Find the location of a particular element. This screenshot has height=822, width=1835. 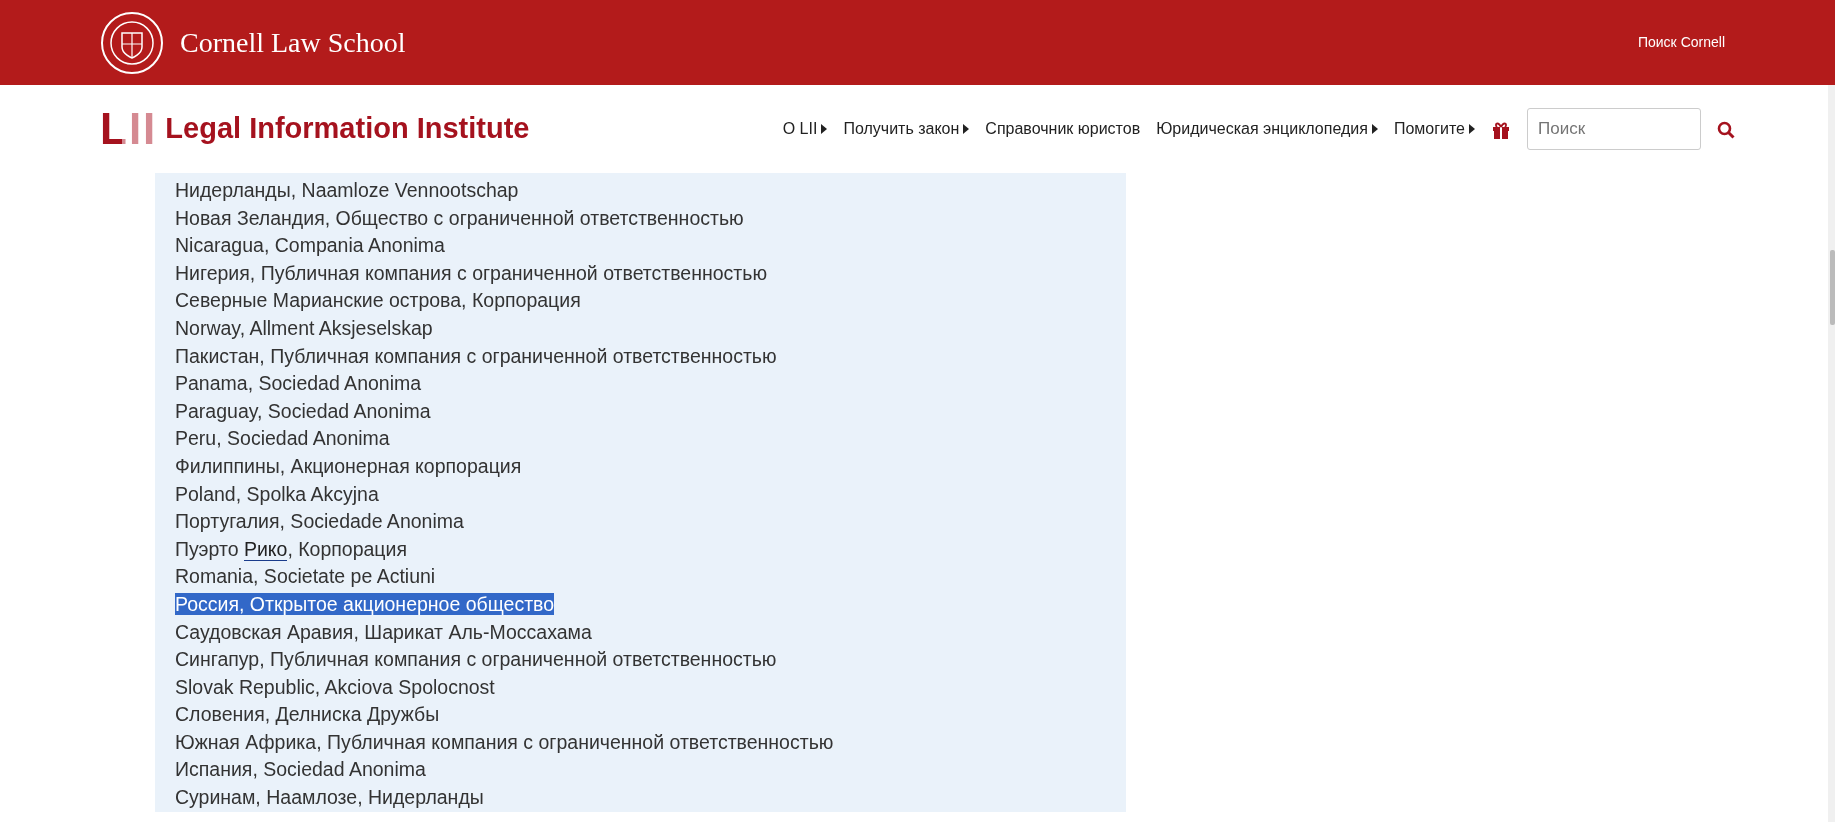

list-entry: Новая Зеландия, Общество с ограниченной ответственностью is located at coordinates (459, 217).